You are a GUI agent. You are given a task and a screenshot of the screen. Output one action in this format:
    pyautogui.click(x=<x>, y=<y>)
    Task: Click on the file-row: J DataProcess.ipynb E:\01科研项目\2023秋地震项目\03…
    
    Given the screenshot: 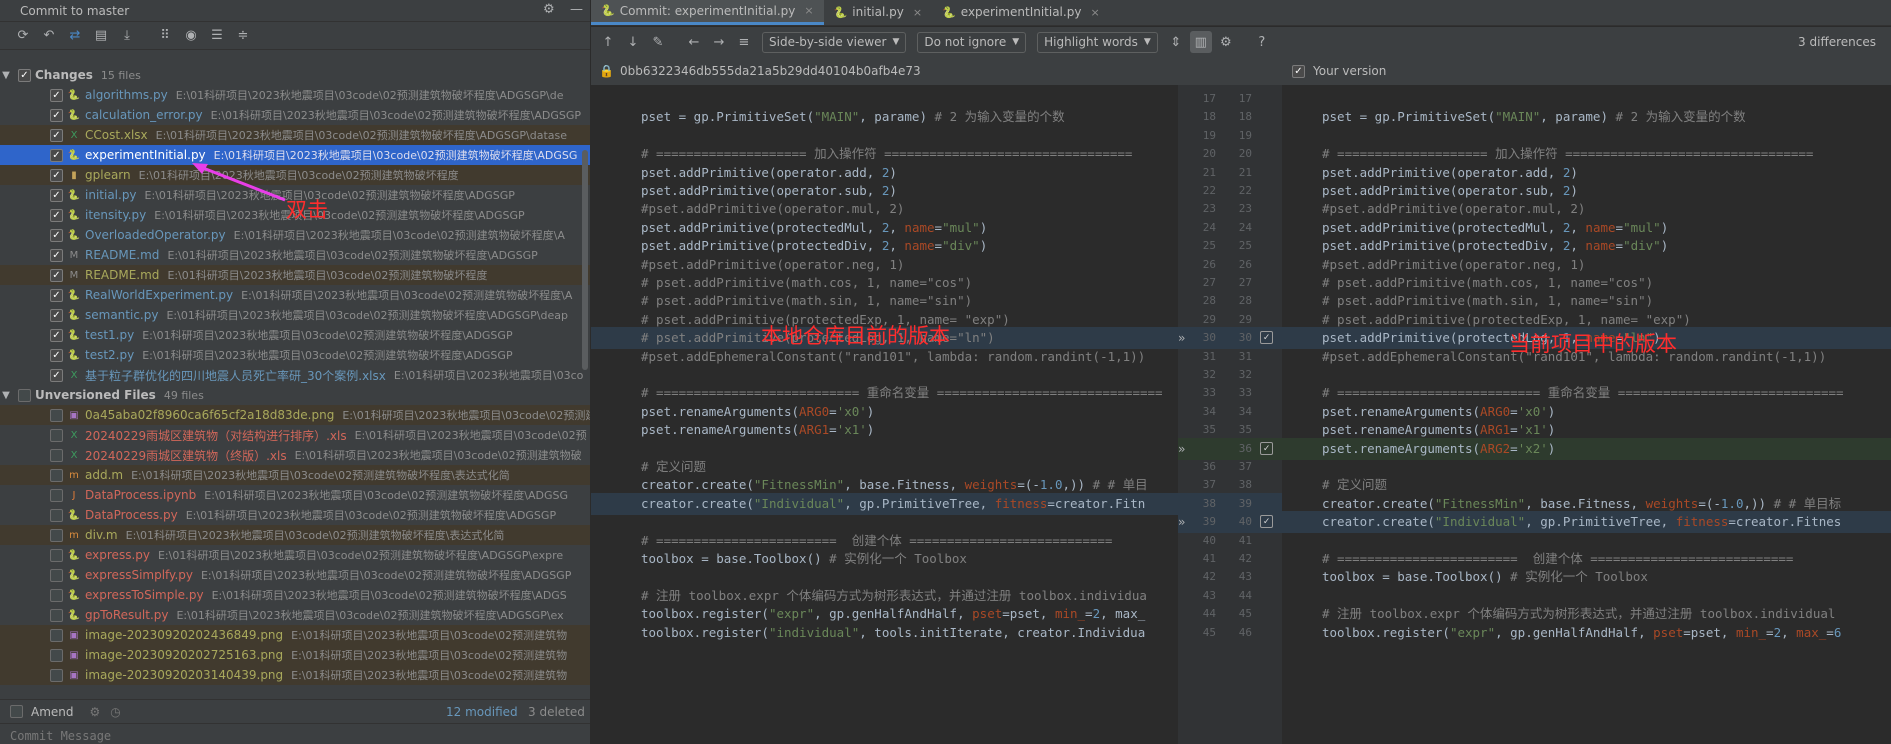 What is the action you would take?
    pyautogui.click(x=295, y=495)
    